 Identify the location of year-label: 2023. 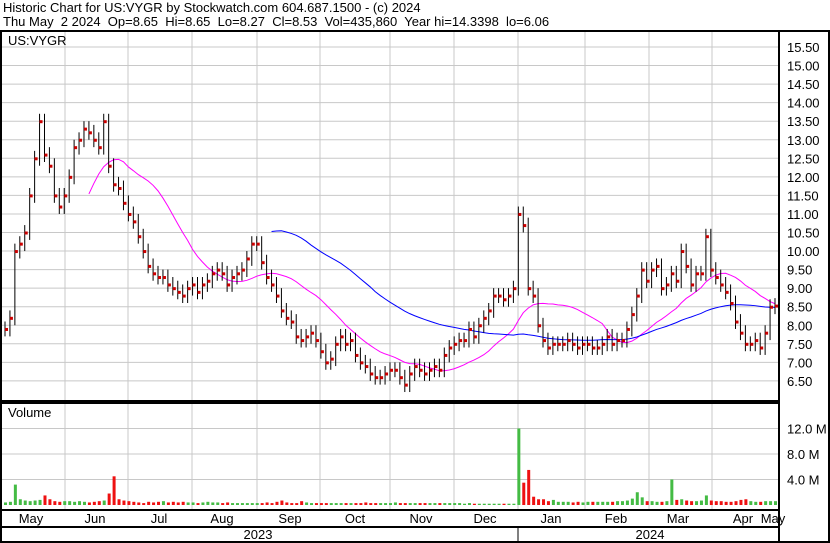
(258, 534).